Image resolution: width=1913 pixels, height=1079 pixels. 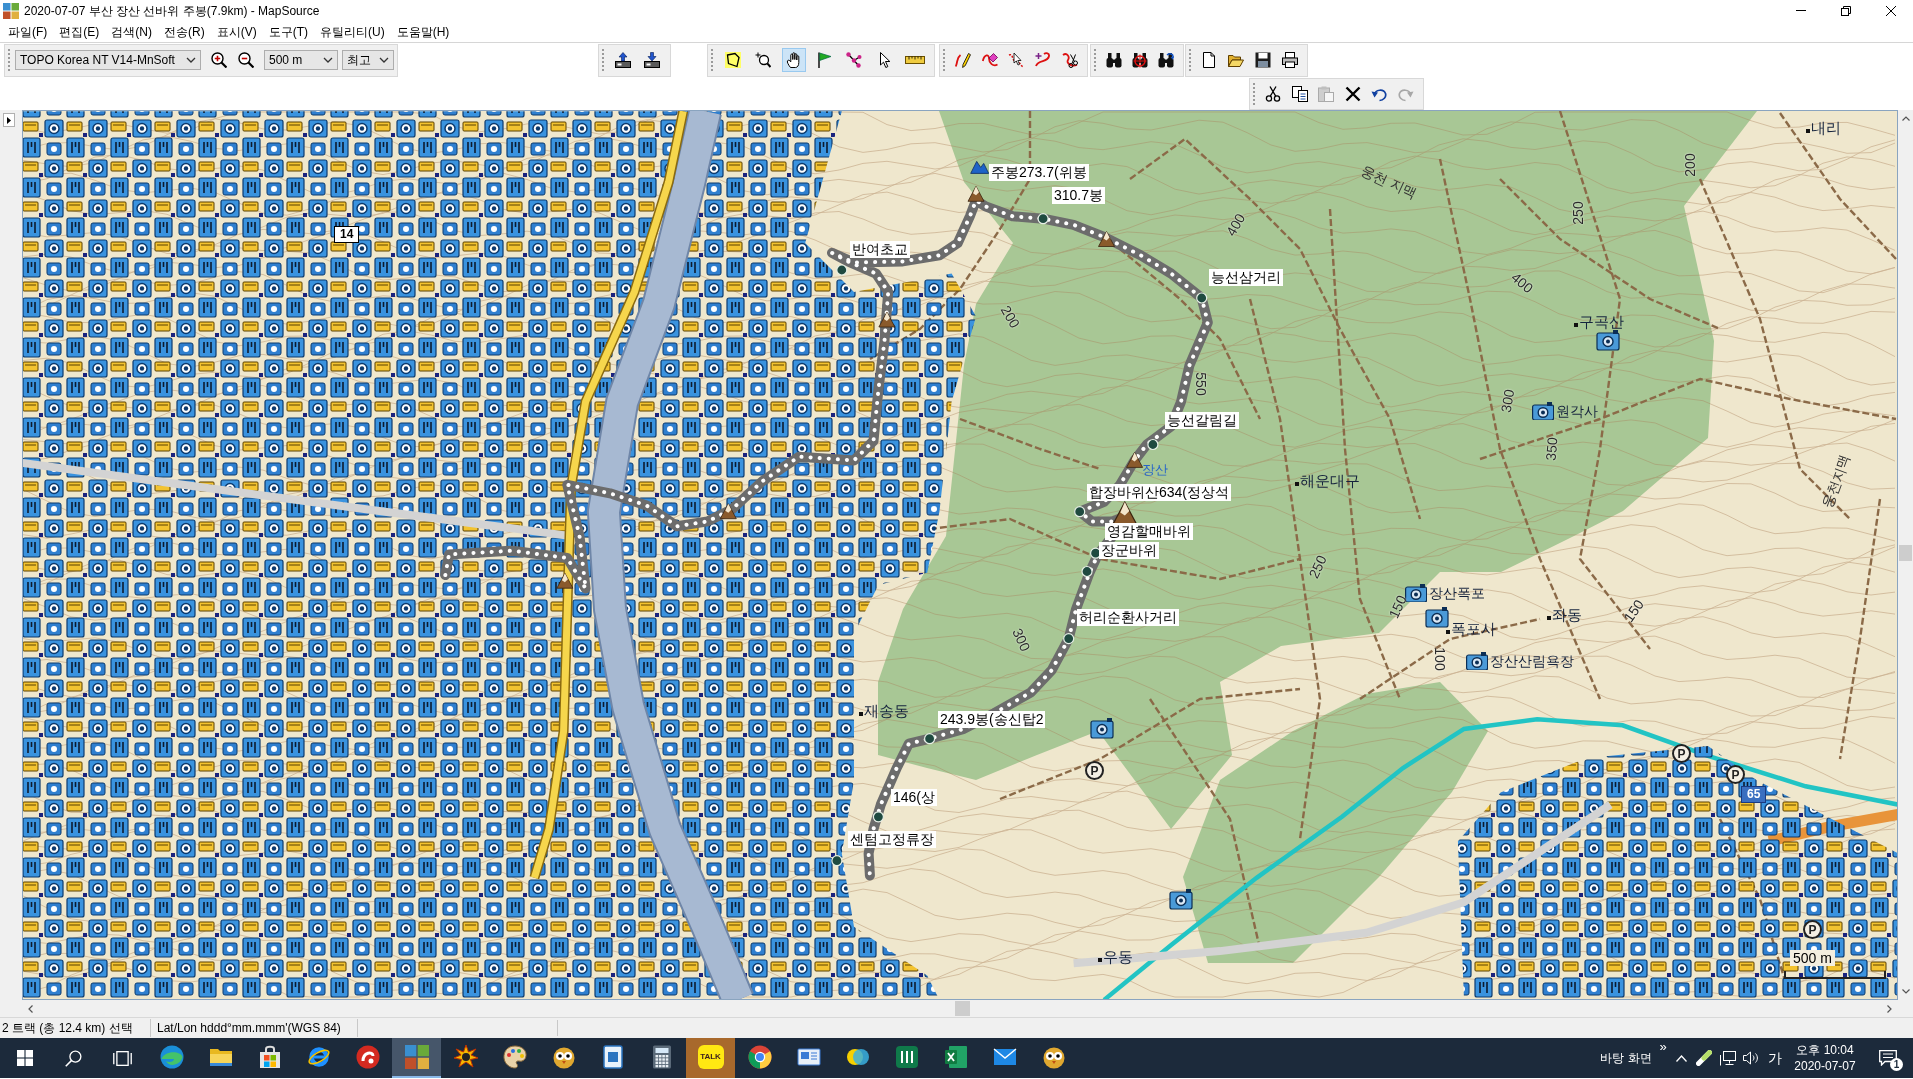 What do you see at coordinates (1039, 172) in the screenshot?
I see `waypoint-label: 주봉273.7(위봉` at bounding box center [1039, 172].